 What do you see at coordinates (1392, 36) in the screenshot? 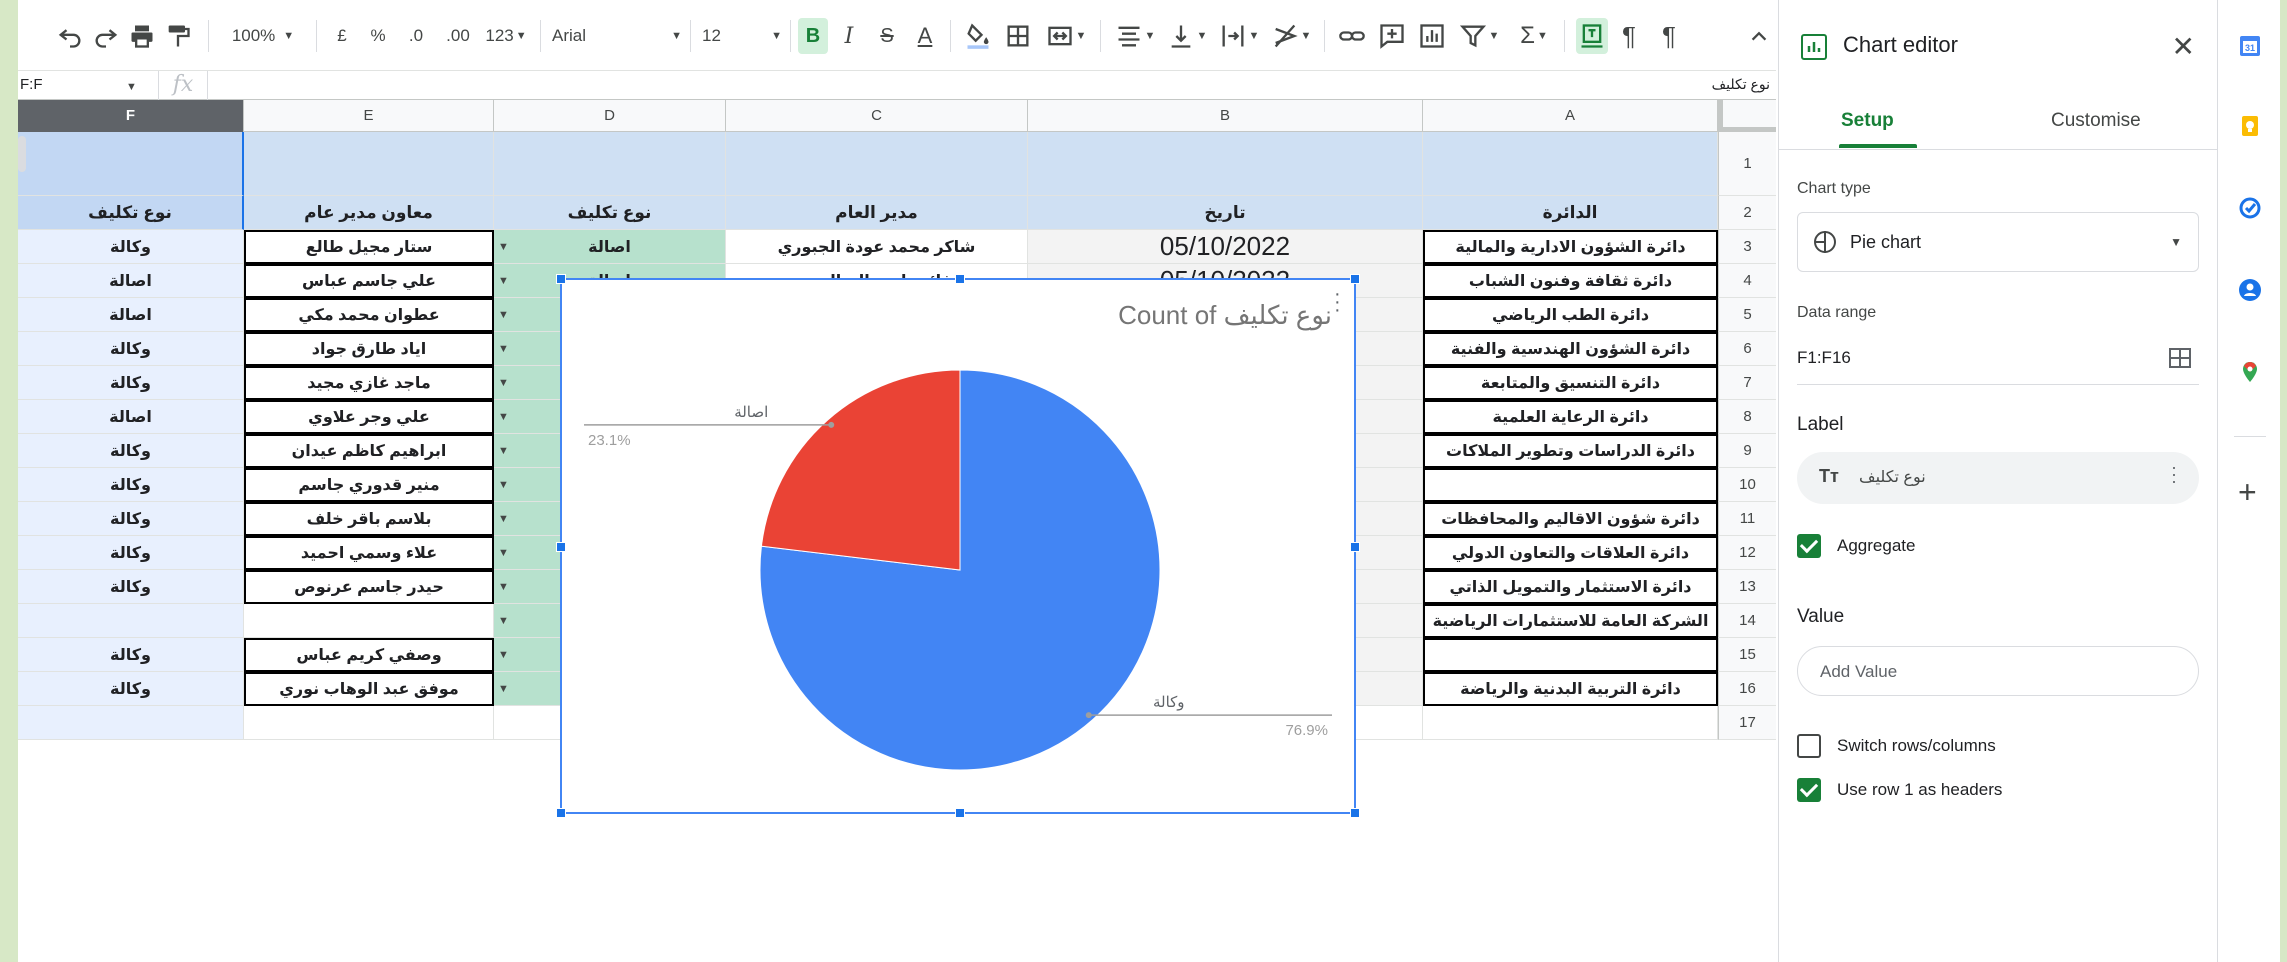
I see `insert-comment-icon` at bounding box center [1392, 36].